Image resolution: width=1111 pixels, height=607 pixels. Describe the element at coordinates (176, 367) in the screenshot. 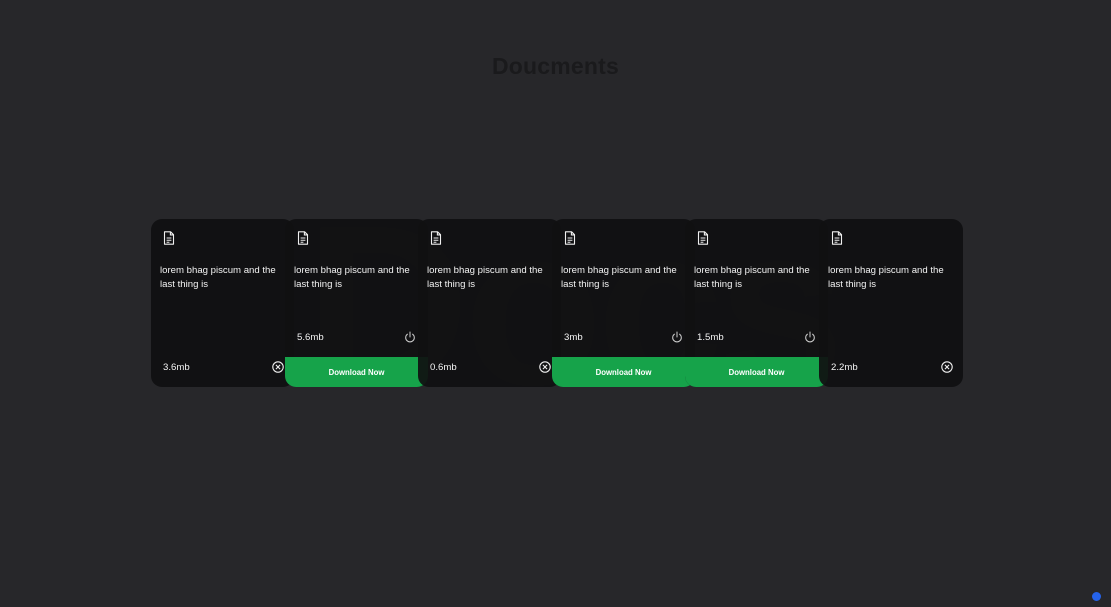

I see `file-size: 3.6mb` at that location.